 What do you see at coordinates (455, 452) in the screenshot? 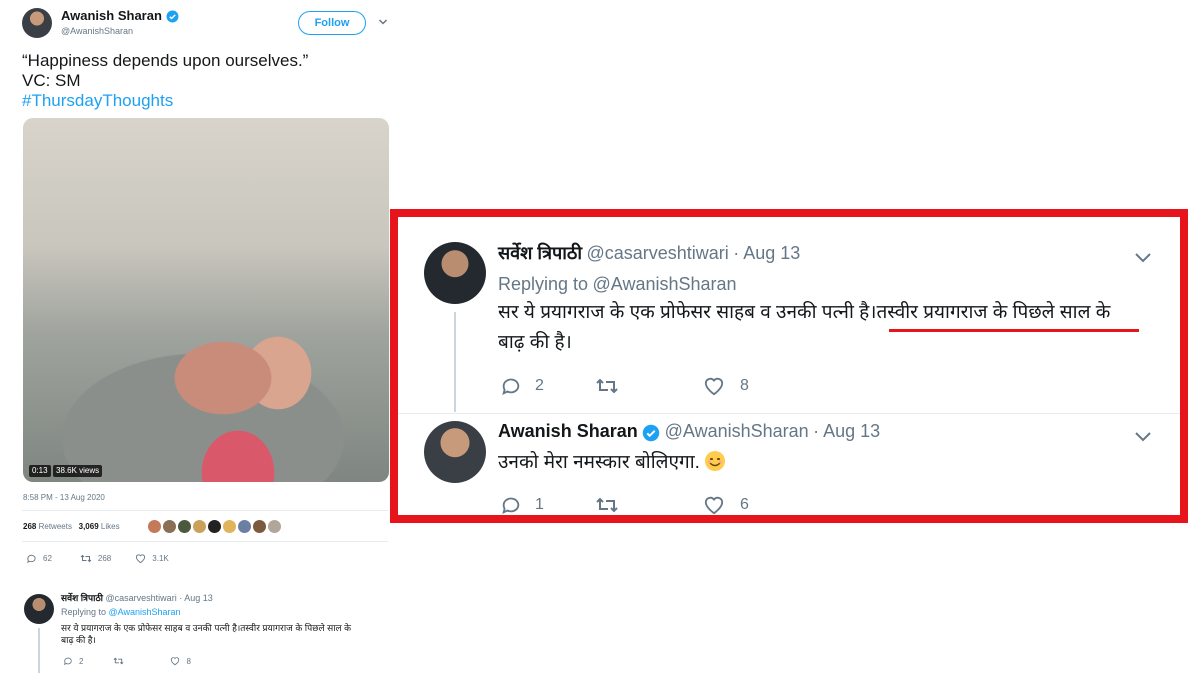
I see `reply2-avatar` at bounding box center [455, 452].